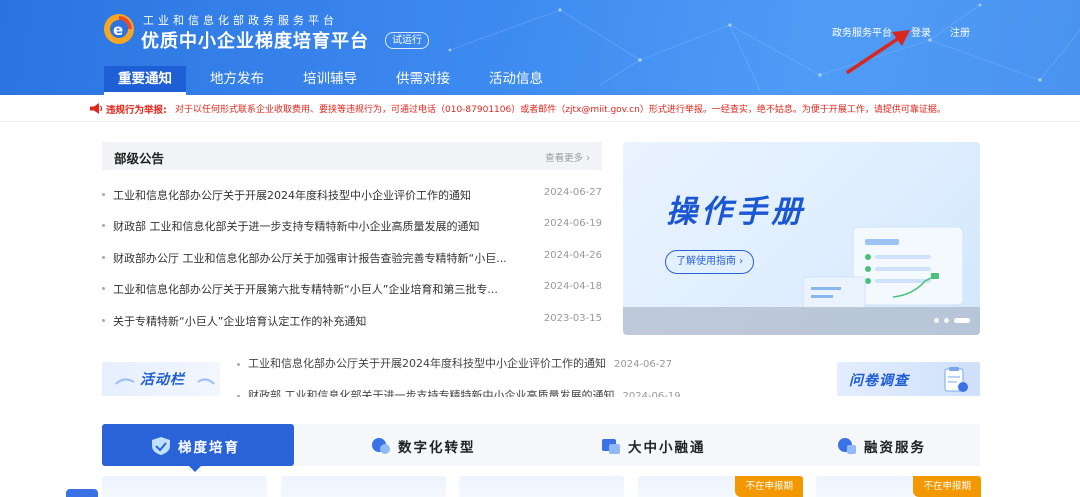  Describe the element at coordinates (896, 445) in the screenshot. I see `tab-financing: 融资服务` at that location.